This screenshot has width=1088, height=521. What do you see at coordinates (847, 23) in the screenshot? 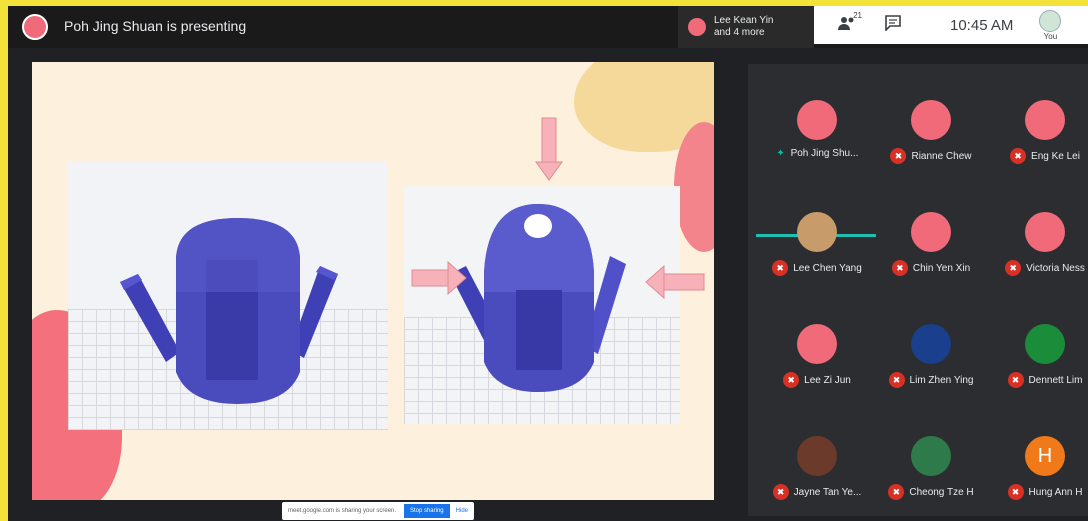
I see `people-icon: 21` at bounding box center [847, 23].